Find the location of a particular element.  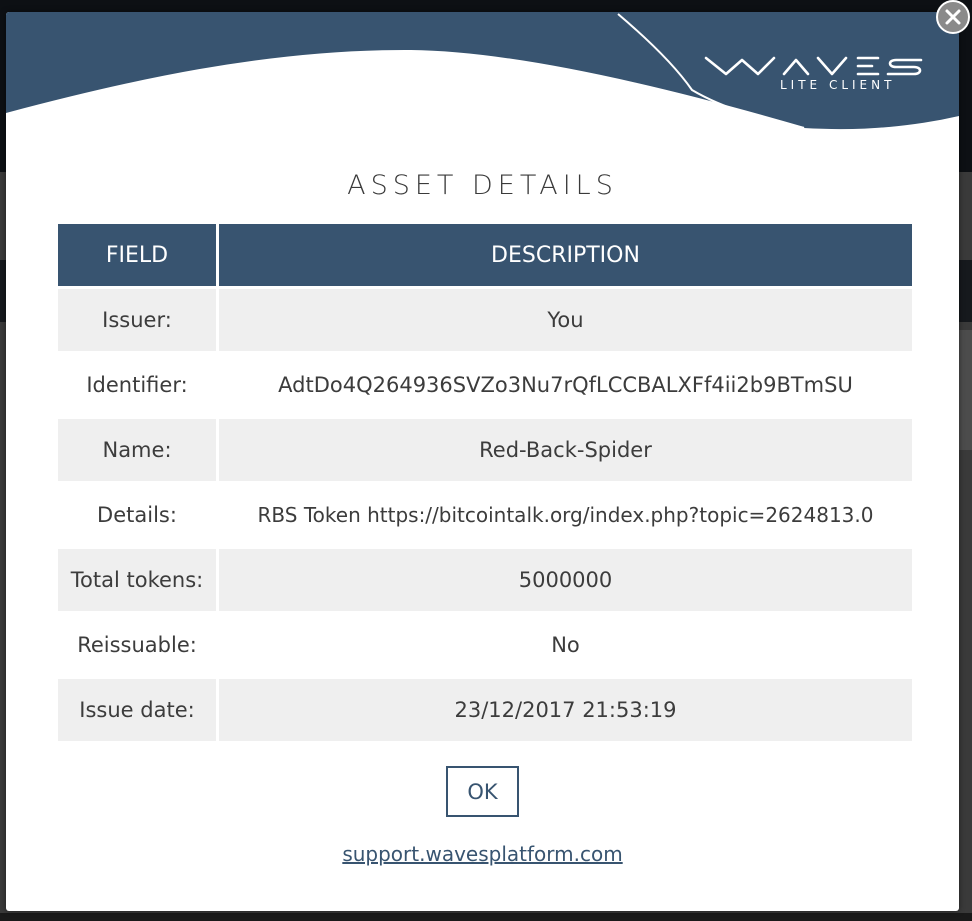

column-header-description: DESCRIPTION is located at coordinates (565, 255).